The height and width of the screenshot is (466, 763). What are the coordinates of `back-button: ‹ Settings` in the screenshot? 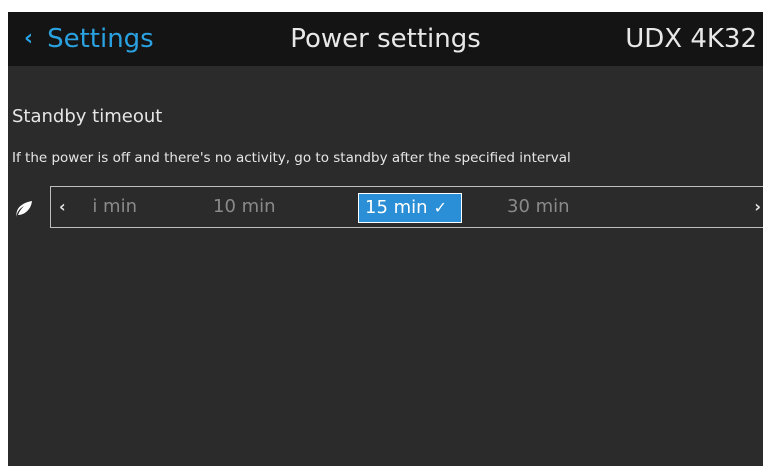 It's located at (89, 39).